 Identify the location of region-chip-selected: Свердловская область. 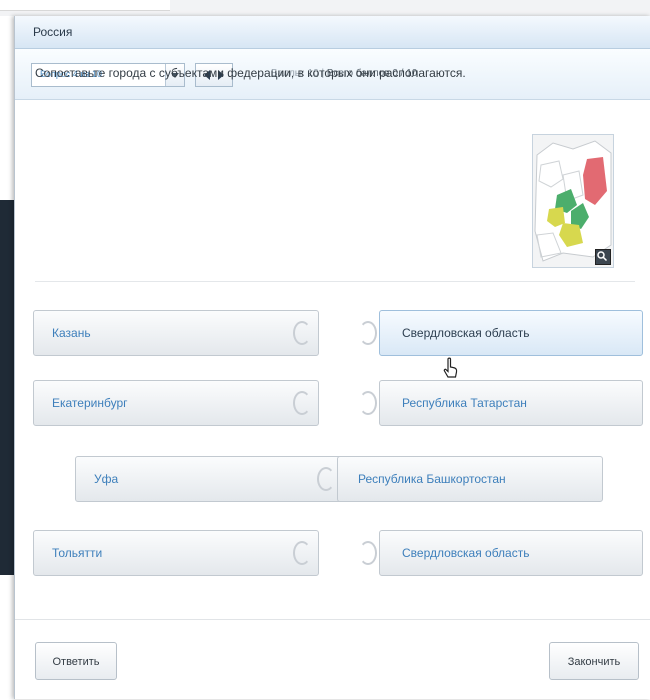
(511, 333).